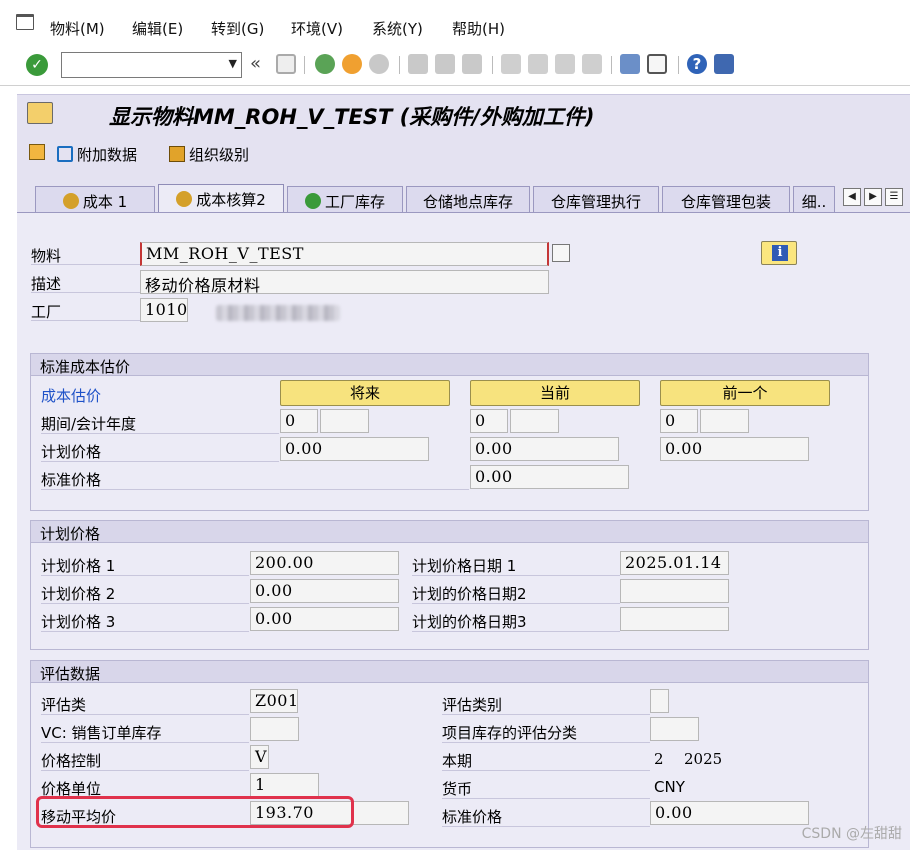 The width and height of the screenshot is (910, 850). Describe the element at coordinates (71, 396) in the screenshot. I see `cost-estimate-label: 成本估价` at that location.